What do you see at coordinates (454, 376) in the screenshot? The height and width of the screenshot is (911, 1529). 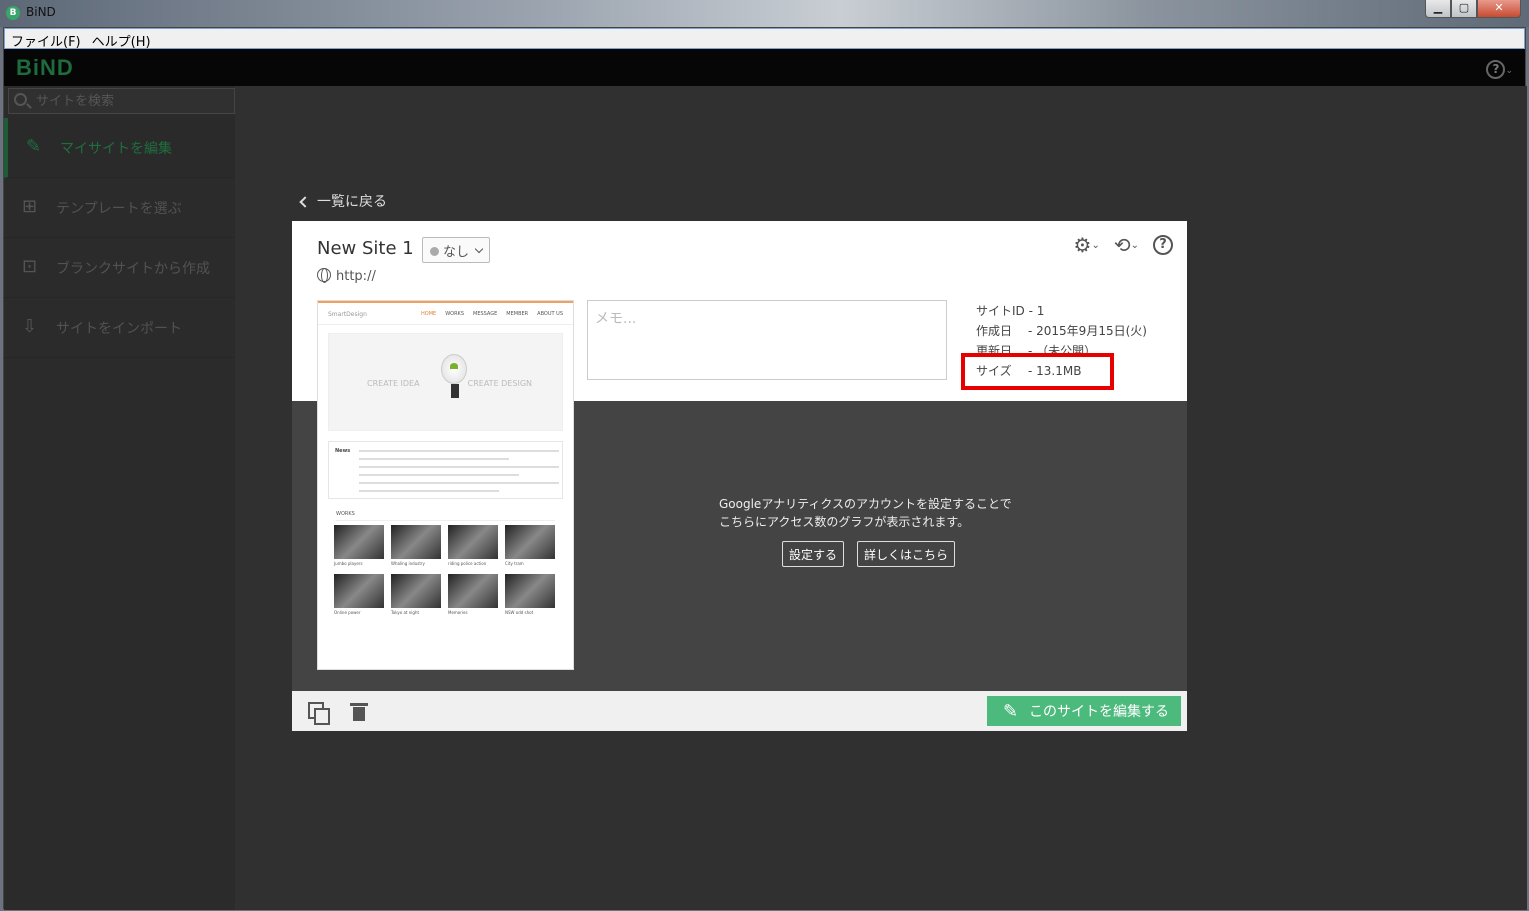 I see `lightbulb-icon` at bounding box center [454, 376].